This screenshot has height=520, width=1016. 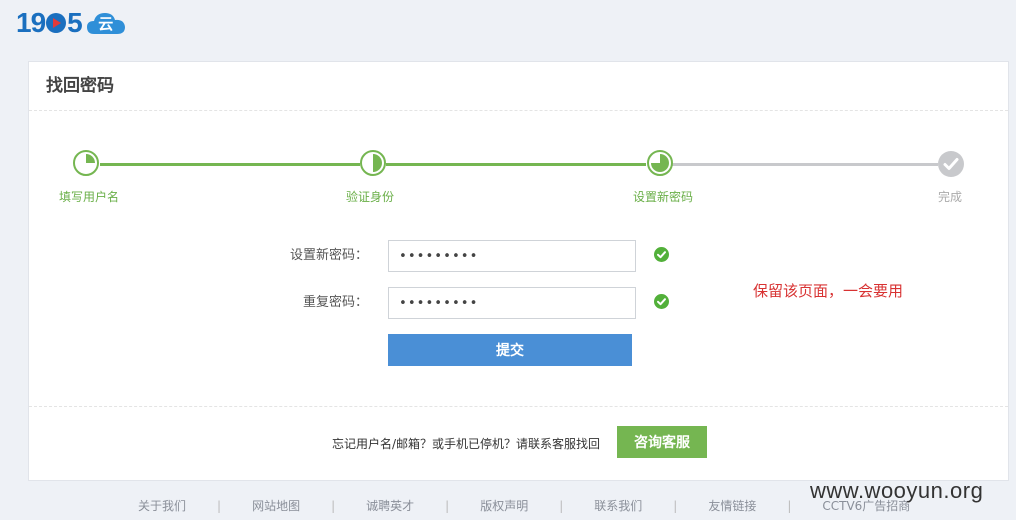 I want to click on step-label-verify: 验证身份, so click(x=370, y=197).